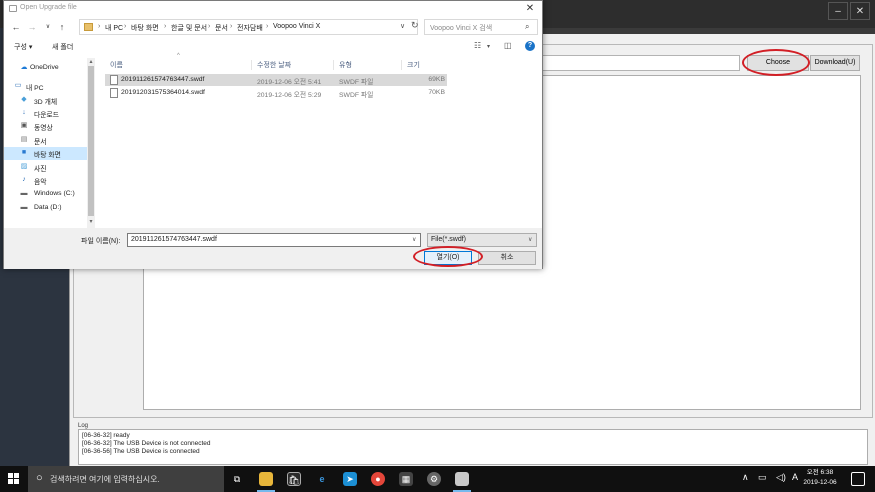 This screenshot has width=875, height=492. I want to click on nav-scrollbar: ▴ ▾, so click(91, 143).